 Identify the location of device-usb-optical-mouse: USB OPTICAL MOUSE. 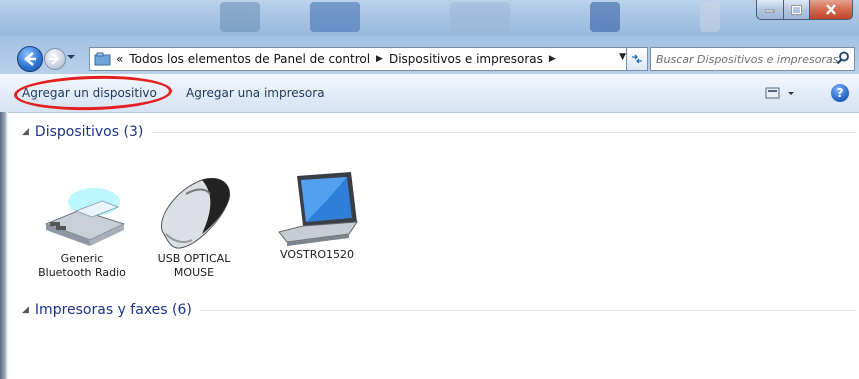
(194, 226).